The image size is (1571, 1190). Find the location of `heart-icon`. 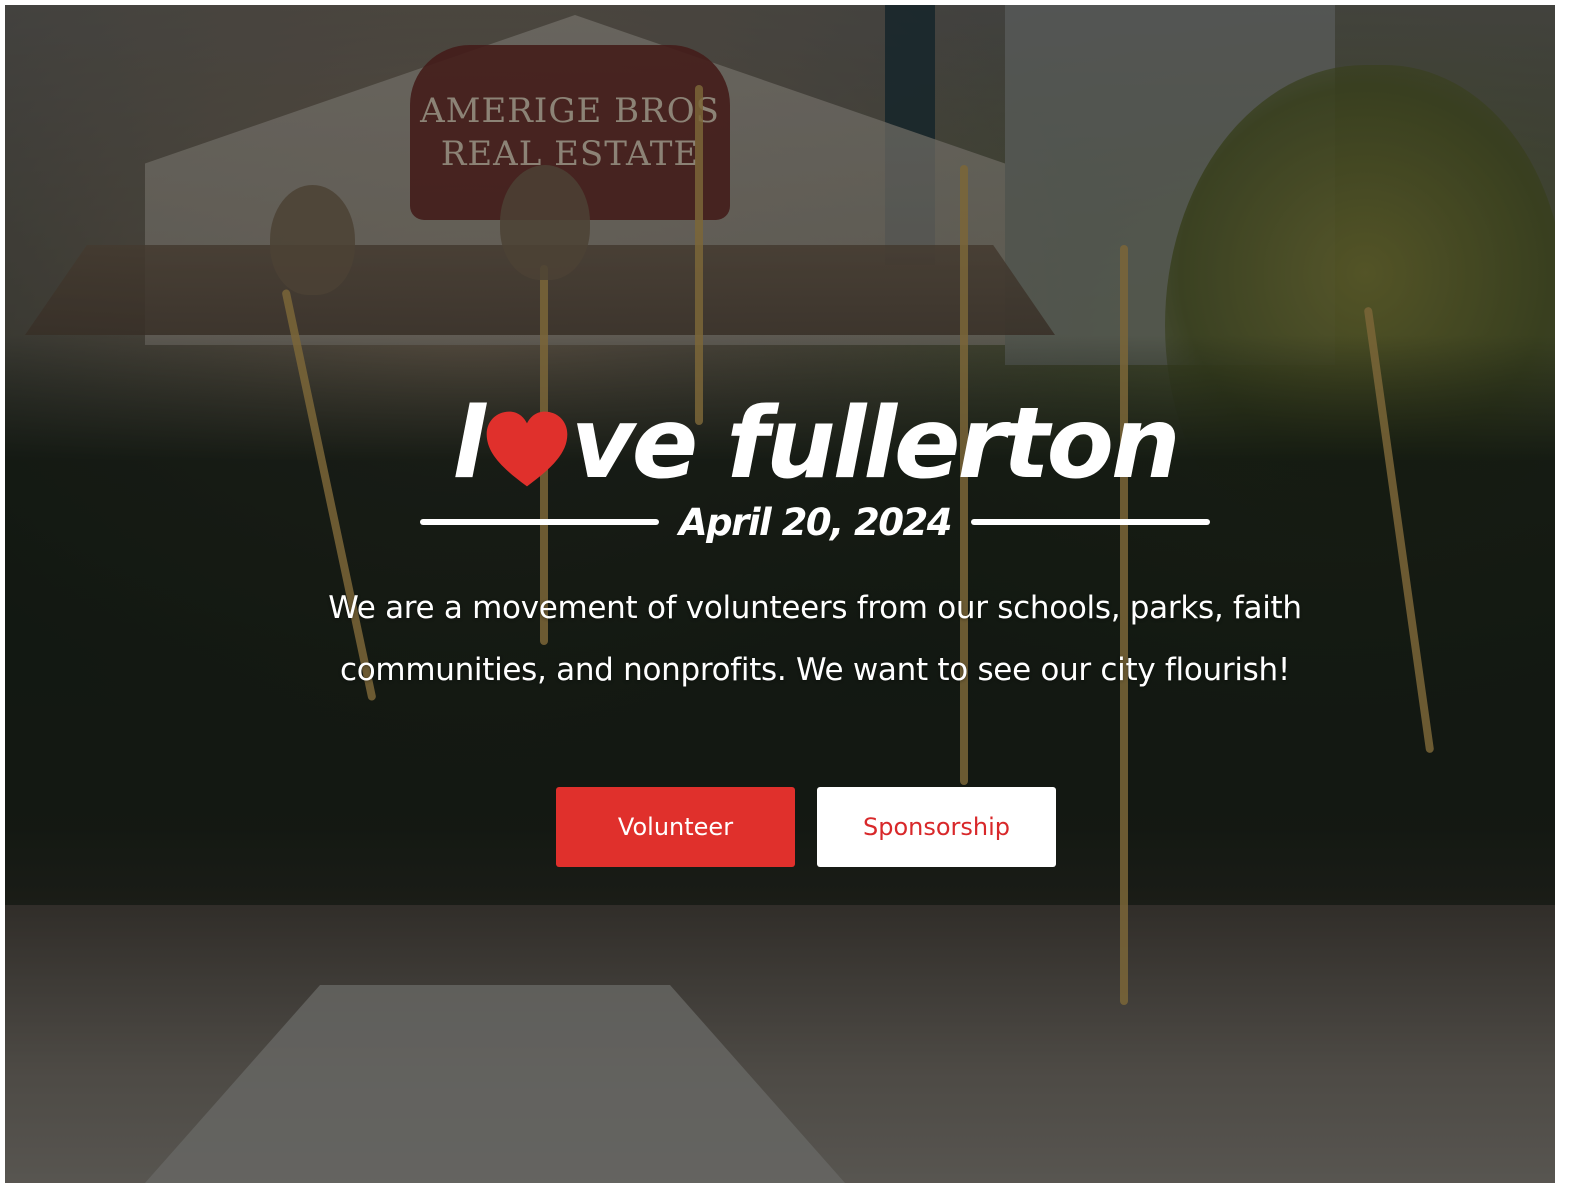

heart-icon is located at coordinates (527, 449).